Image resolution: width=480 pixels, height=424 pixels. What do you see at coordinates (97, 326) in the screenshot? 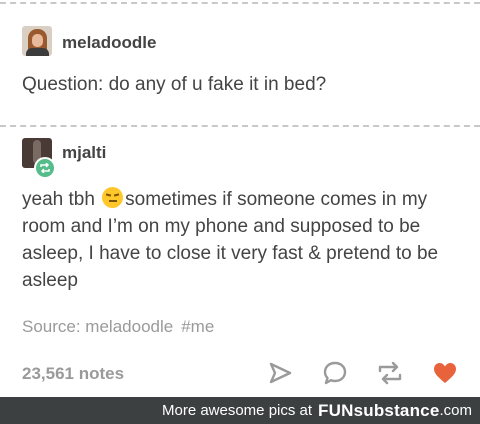
I see `source-link: Source: meladoodle` at bounding box center [97, 326].